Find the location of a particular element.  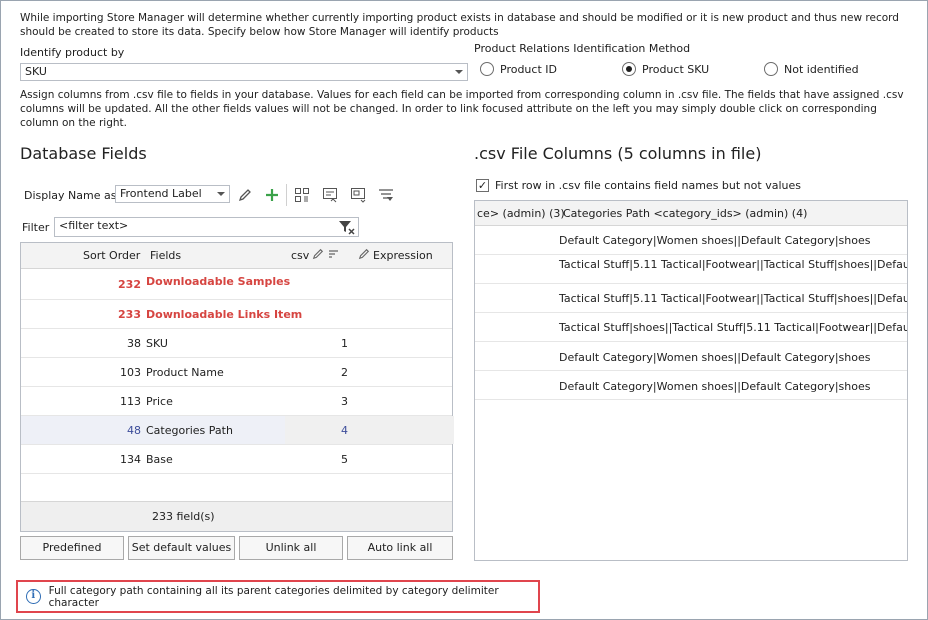

radio-circle-checked is located at coordinates (629, 69).